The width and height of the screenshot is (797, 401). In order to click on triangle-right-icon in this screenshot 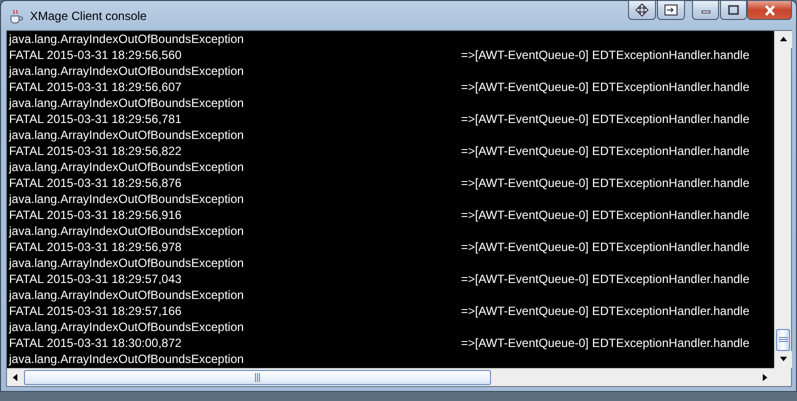, I will do `click(765, 377)`.